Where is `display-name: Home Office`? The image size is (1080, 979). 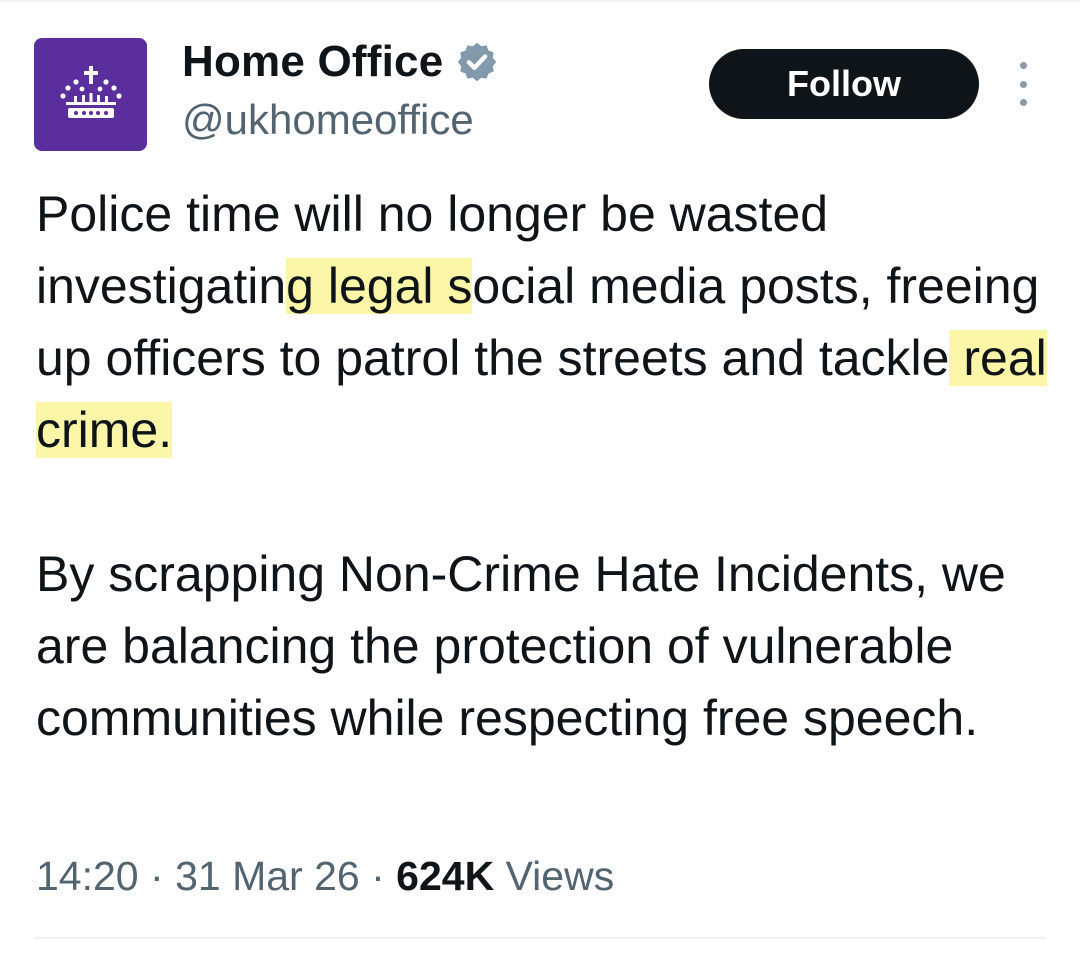 display-name: Home Office is located at coordinates (312, 62).